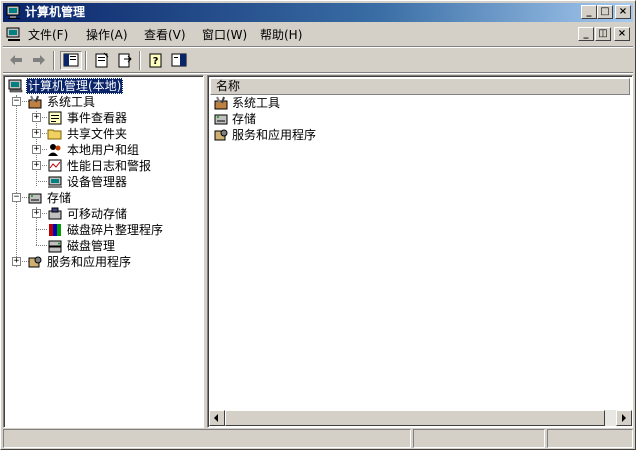  I want to click on tree-label: 本地用户和组, so click(103, 150).